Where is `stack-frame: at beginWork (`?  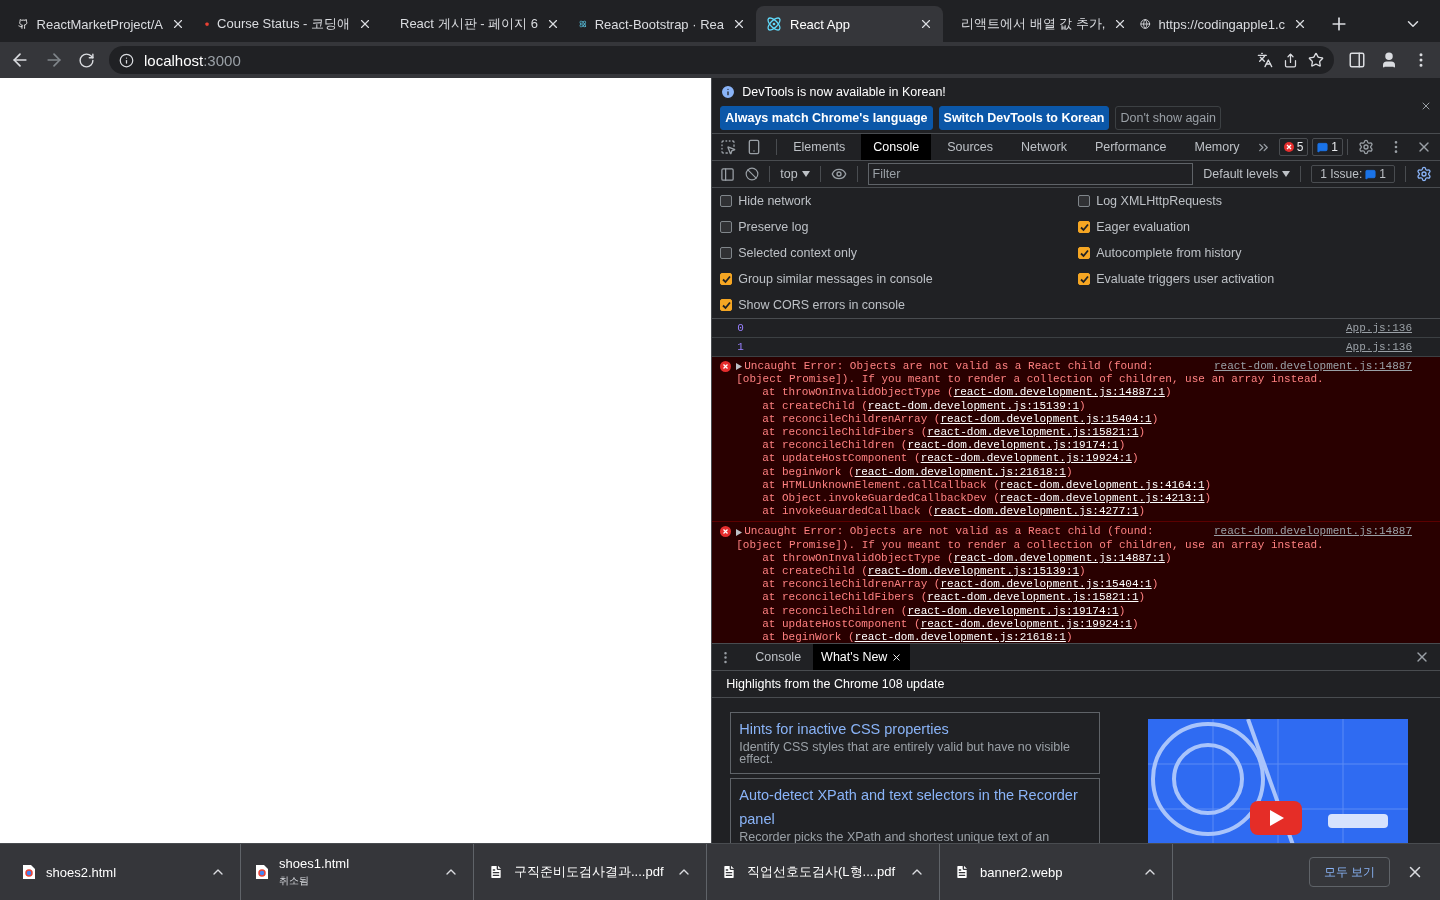 stack-frame: at beginWork ( is located at coordinates (808, 472).